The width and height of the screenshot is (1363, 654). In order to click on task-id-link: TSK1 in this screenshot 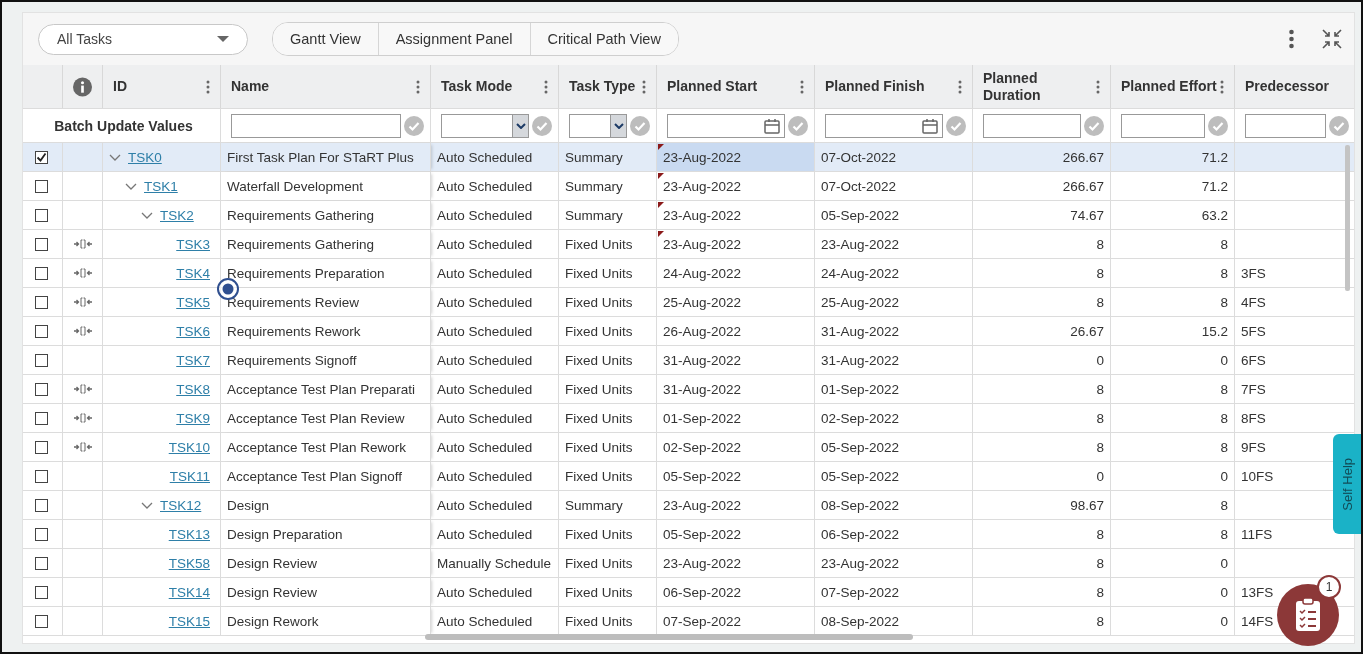, I will do `click(161, 186)`.